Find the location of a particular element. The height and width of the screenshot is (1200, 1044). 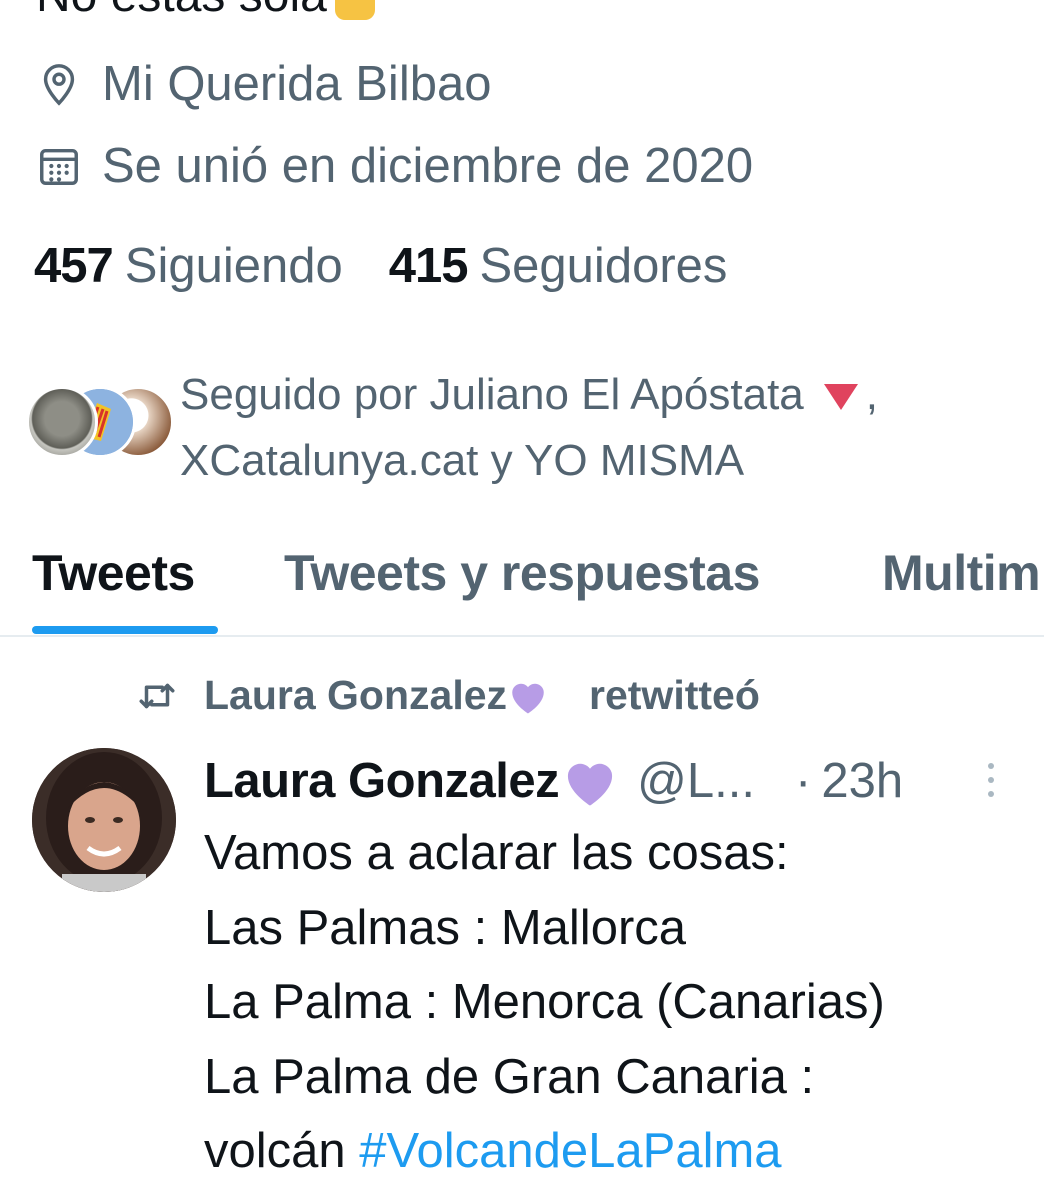

location-text: Mi Querida Bilbao is located at coordinates (297, 84).